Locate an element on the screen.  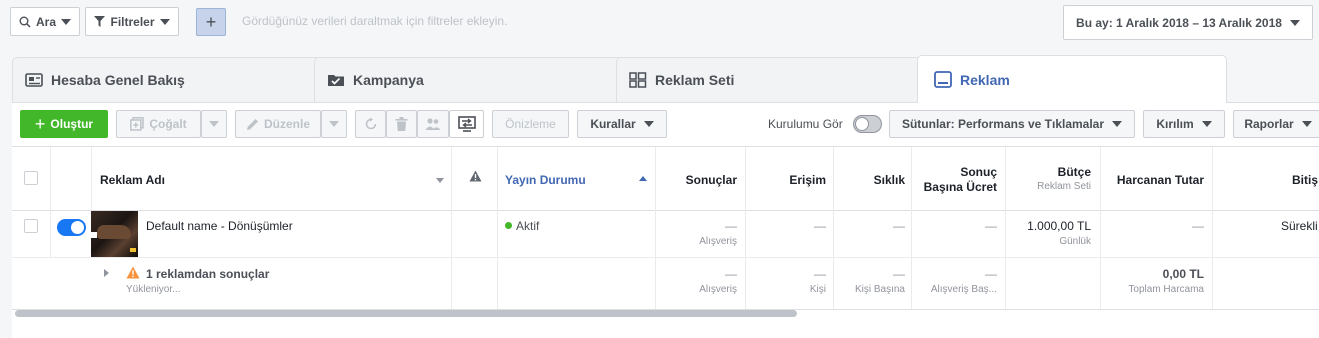
status-active-label: Aktif is located at coordinates (528, 226).